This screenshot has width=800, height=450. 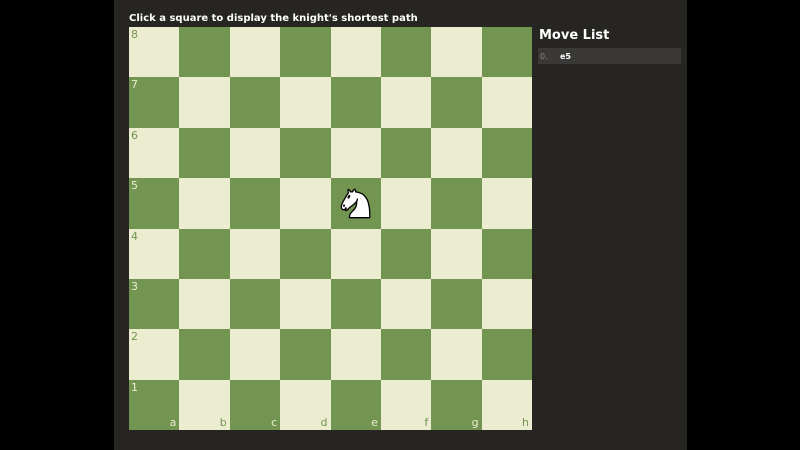 I want to click on square-f6, so click(x=406, y=153).